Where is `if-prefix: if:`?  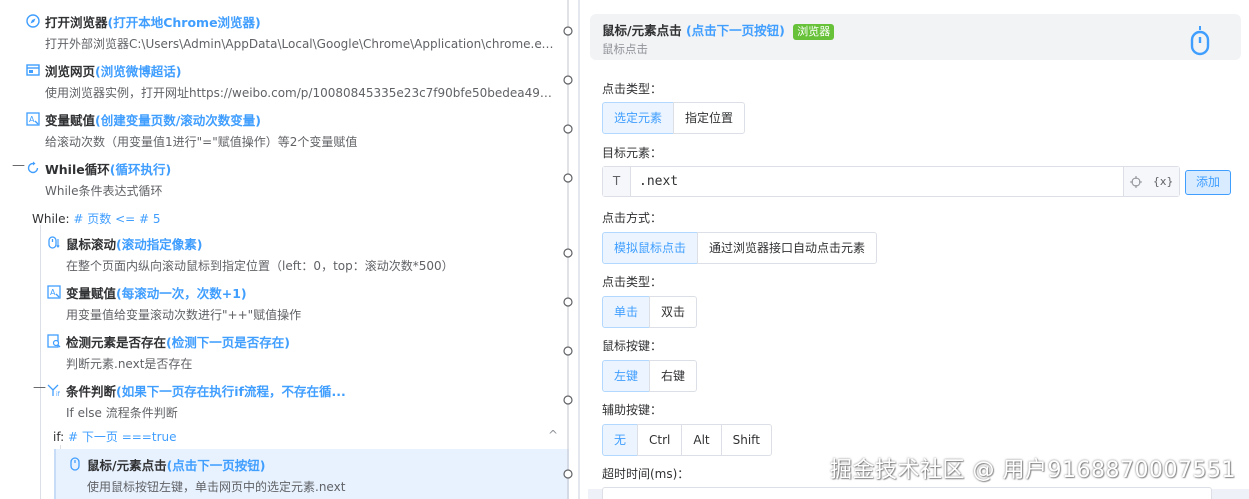 if-prefix: if: is located at coordinates (59, 437).